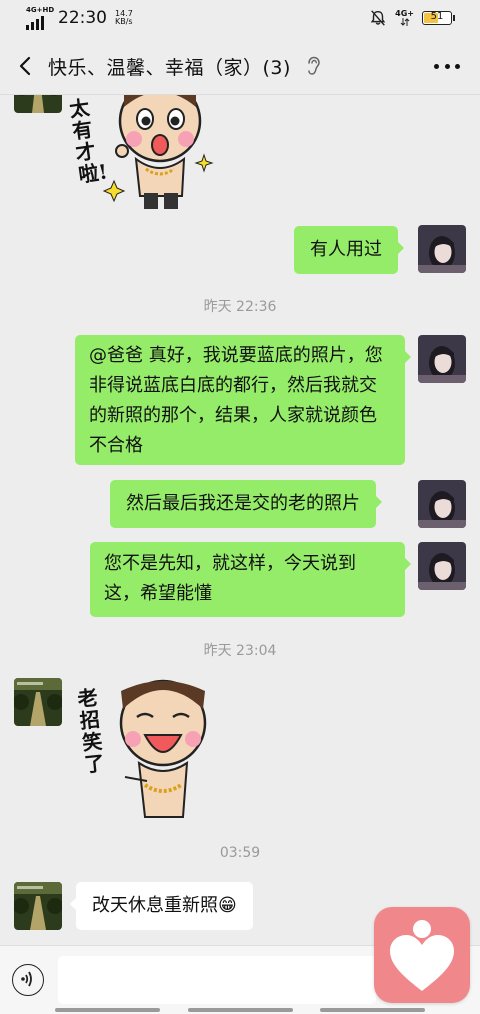 The height and width of the screenshot is (1014, 480). Describe the element at coordinates (147, 751) in the screenshot. I see `sticker-so-funny: 老招笑了` at that location.